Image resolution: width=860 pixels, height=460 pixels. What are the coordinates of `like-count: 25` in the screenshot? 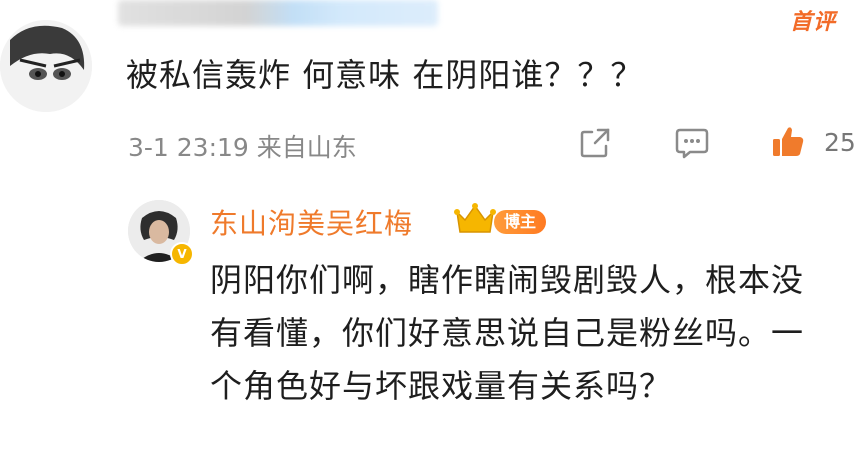 It's located at (840, 142).